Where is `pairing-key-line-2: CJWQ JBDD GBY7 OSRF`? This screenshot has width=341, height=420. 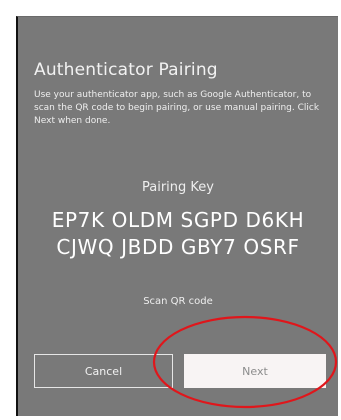
pairing-key-line-2: CJWQ JBDD GBY7 OSRF is located at coordinates (178, 247).